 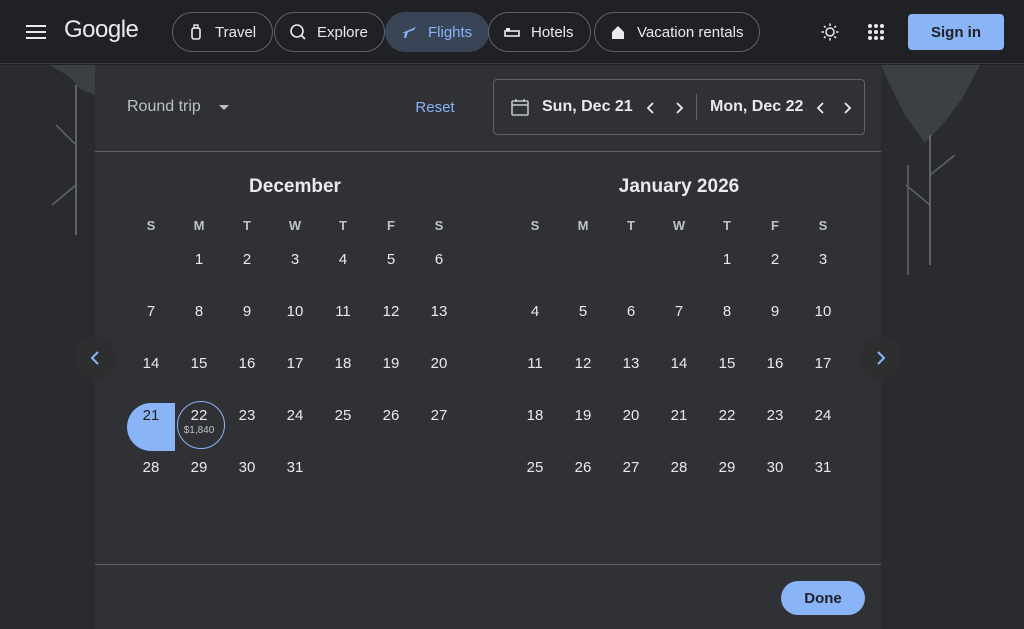 What do you see at coordinates (677, 32) in the screenshot?
I see `tab-vacation-rentals: Vacation rentals` at bounding box center [677, 32].